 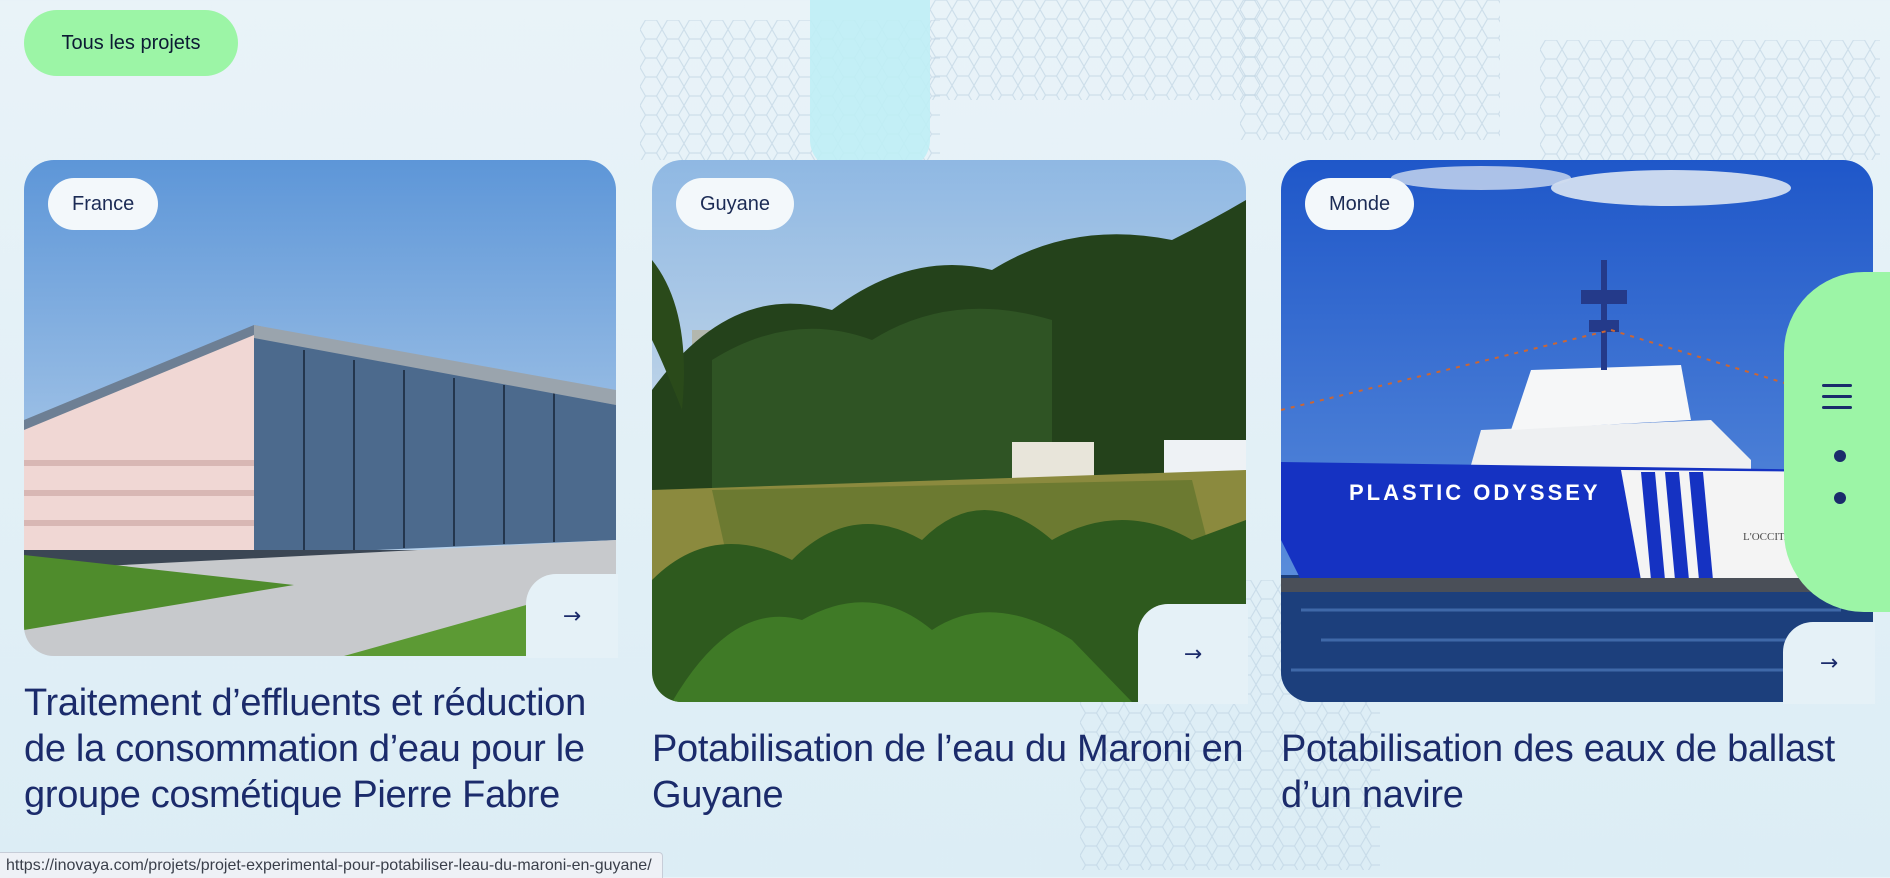 What do you see at coordinates (103, 204) in the screenshot?
I see `region-tag: France` at bounding box center [103, 204].